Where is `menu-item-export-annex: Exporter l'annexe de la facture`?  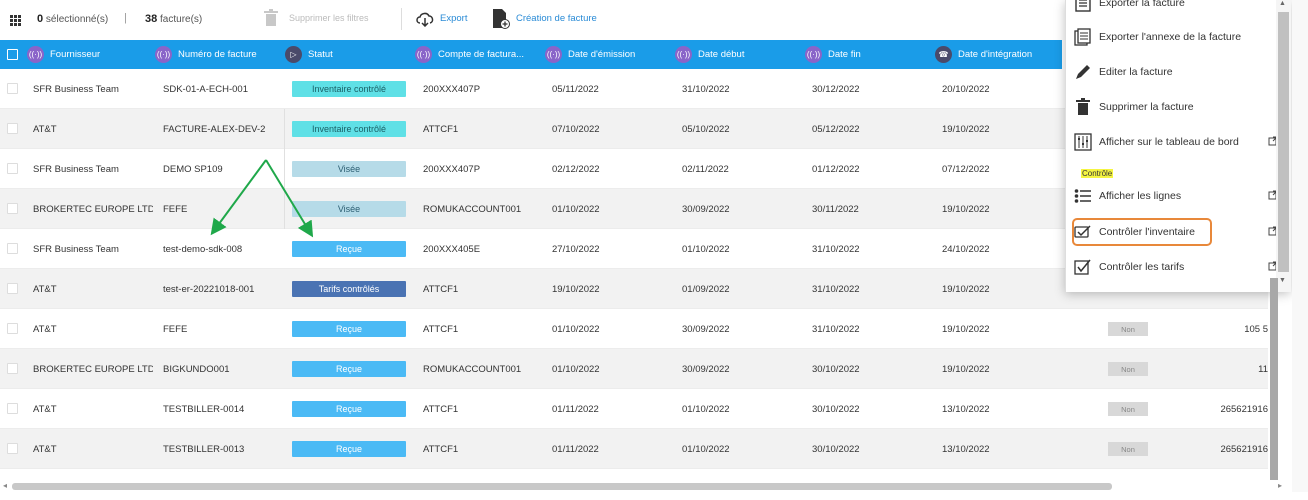 menu-item-export-annex: Exporter l'annexe de la facture is located at coordinates (1178, 37).